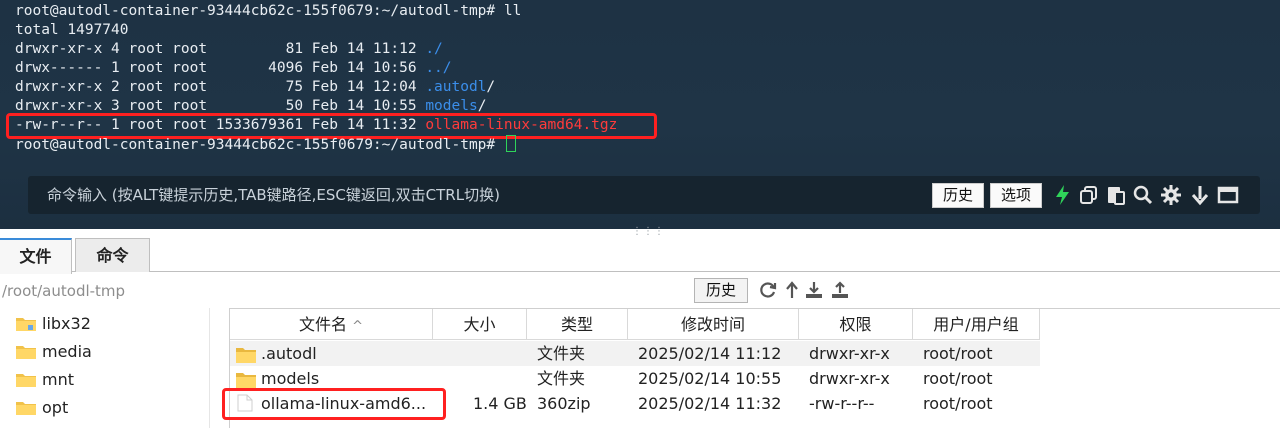  I want to click on file-size: 1.4 GB, so click(500, 403).